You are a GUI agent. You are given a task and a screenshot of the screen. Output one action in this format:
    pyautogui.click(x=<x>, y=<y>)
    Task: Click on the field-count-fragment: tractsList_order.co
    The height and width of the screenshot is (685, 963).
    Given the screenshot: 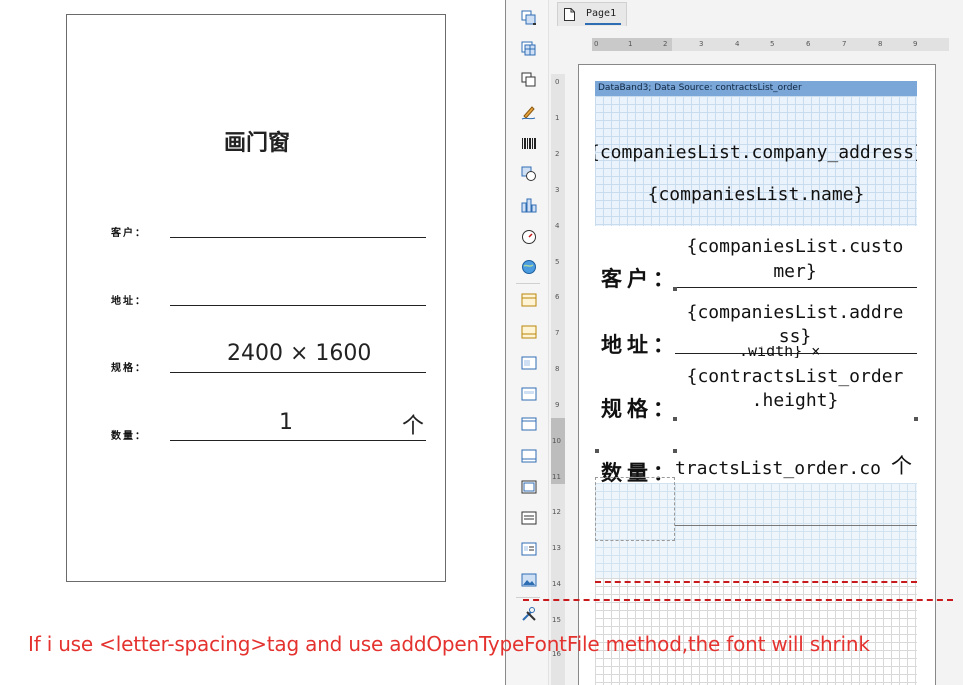 What is the action you would take?
    pyautogui.click(x=783, y=469)
    